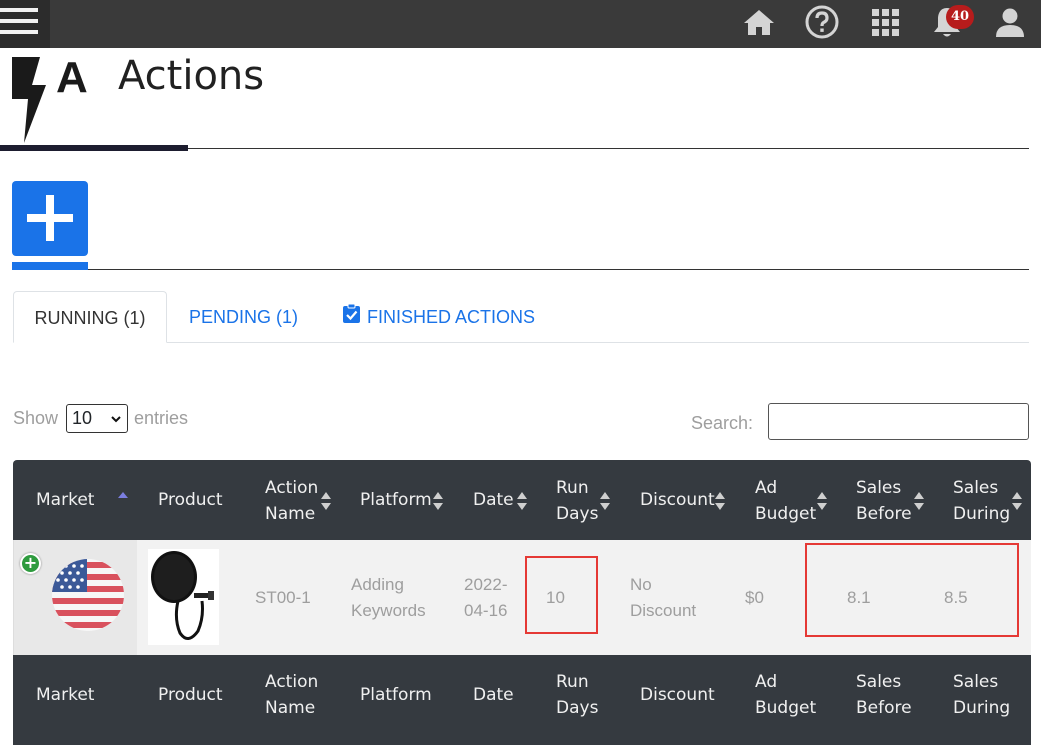 This screenshot has width=1041, height=745. I want to click on footer-market: Market, so click(65, 695).